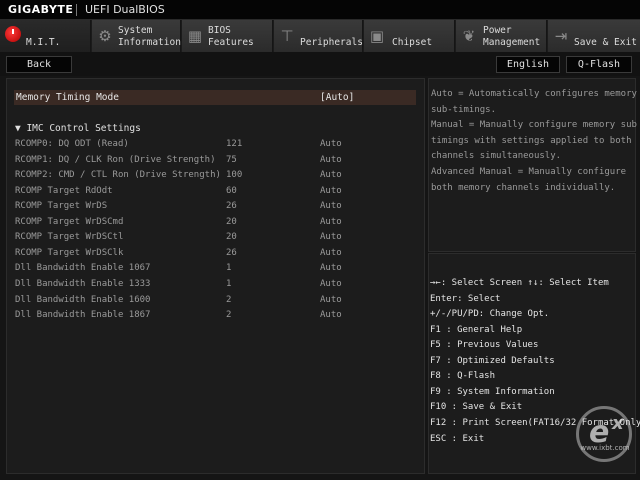 The height and width of the screenshot is (480, 640). I want to click on help-text-line: timings with settings applied to both, so click(531, 140).